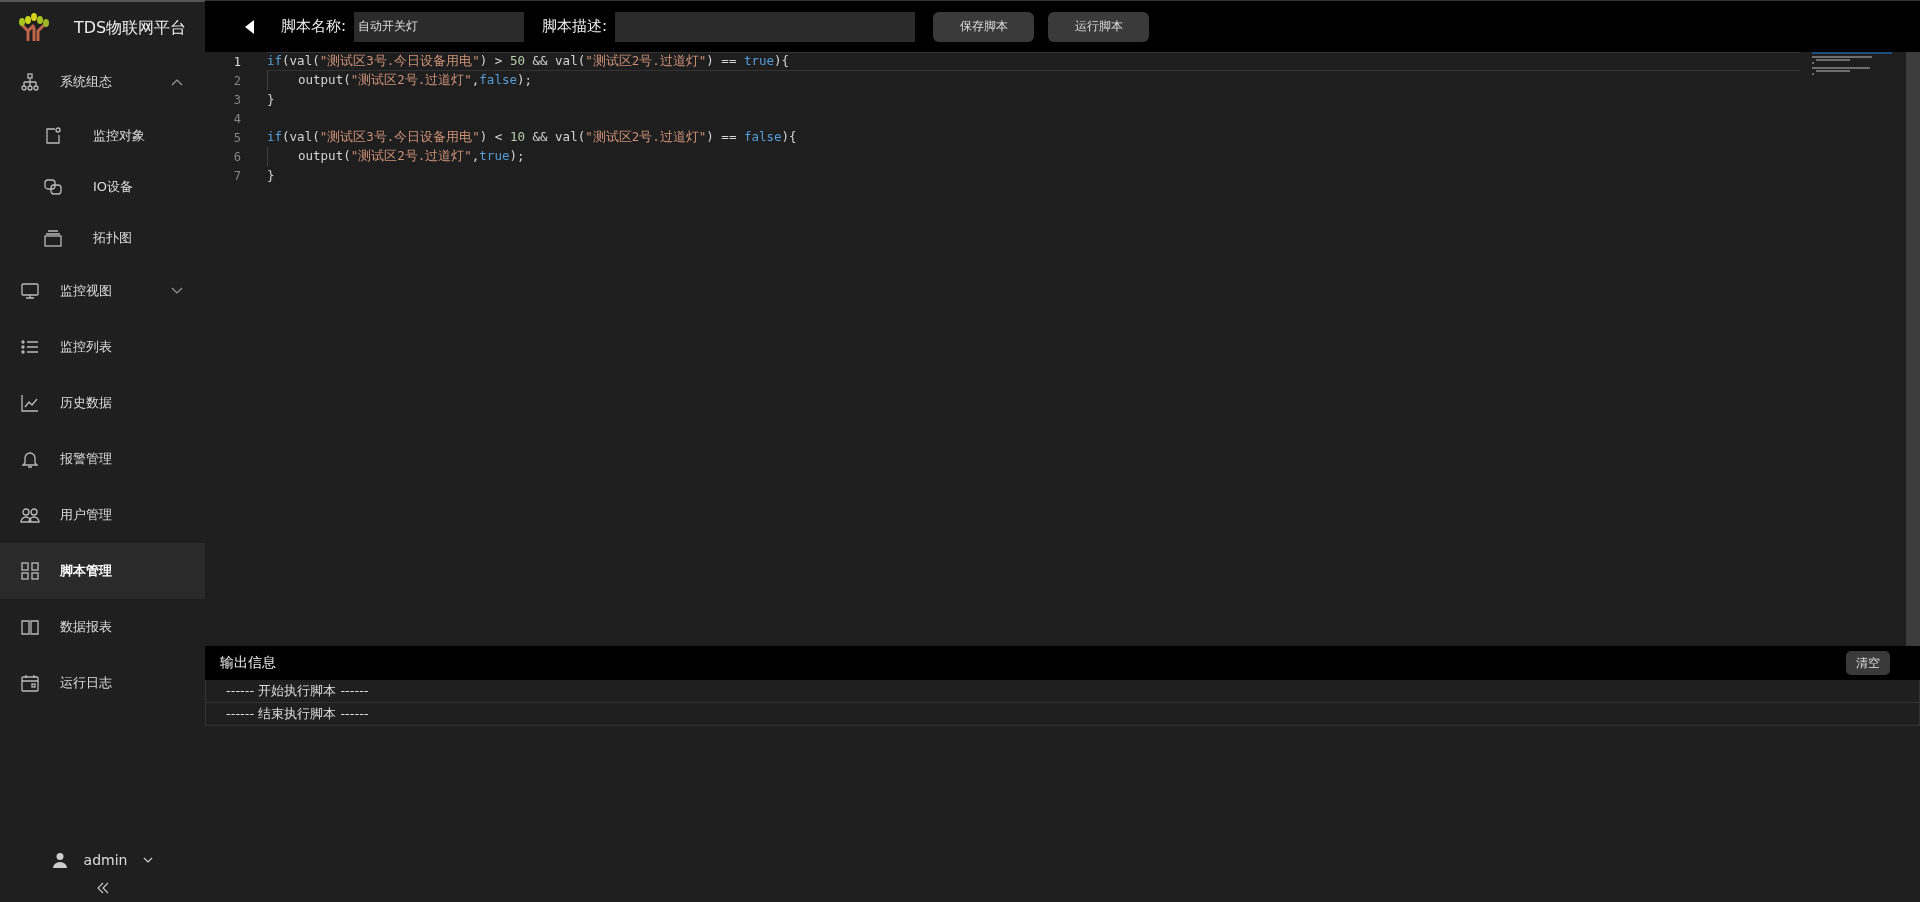 The height and width of the screenshot is (902, 1920). Describe the element at coordinates (53, 135) in the screenshot. I see `square-dot-icon` at that location.